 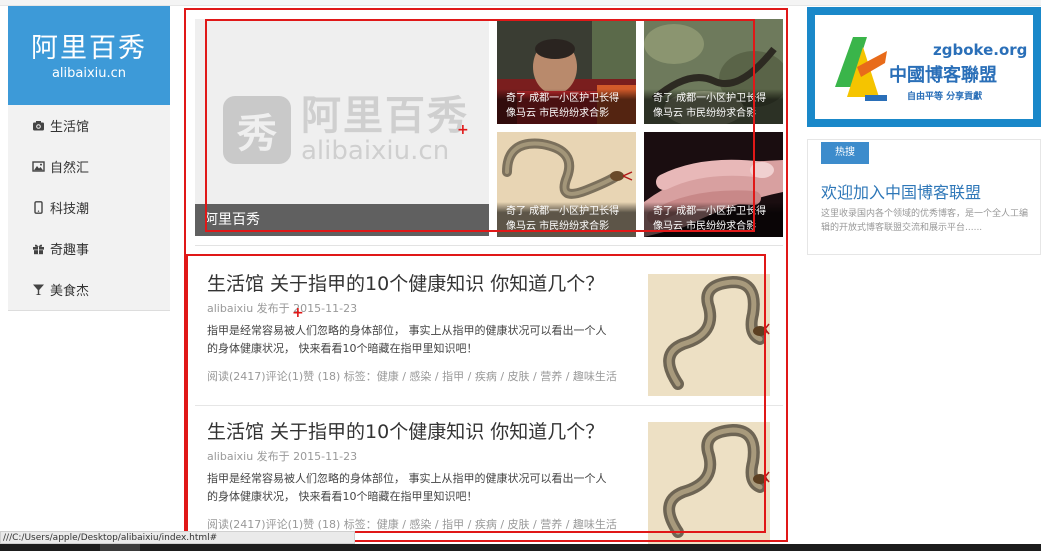 I want to click on watermark-badge: 秀, so click(x=257, y=130).